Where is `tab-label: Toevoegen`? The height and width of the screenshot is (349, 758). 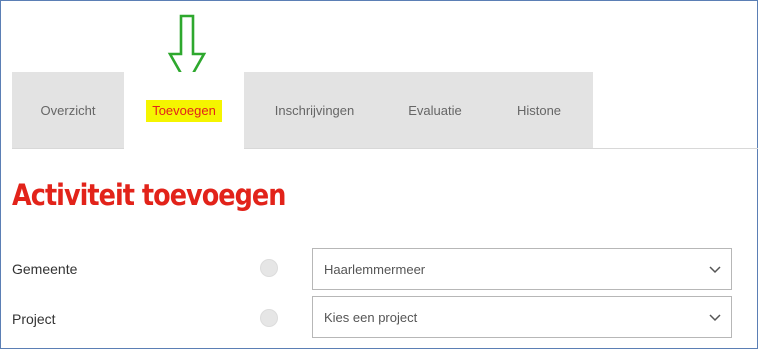 tab-label: Toevoegen is located at coordinates (184, 110).